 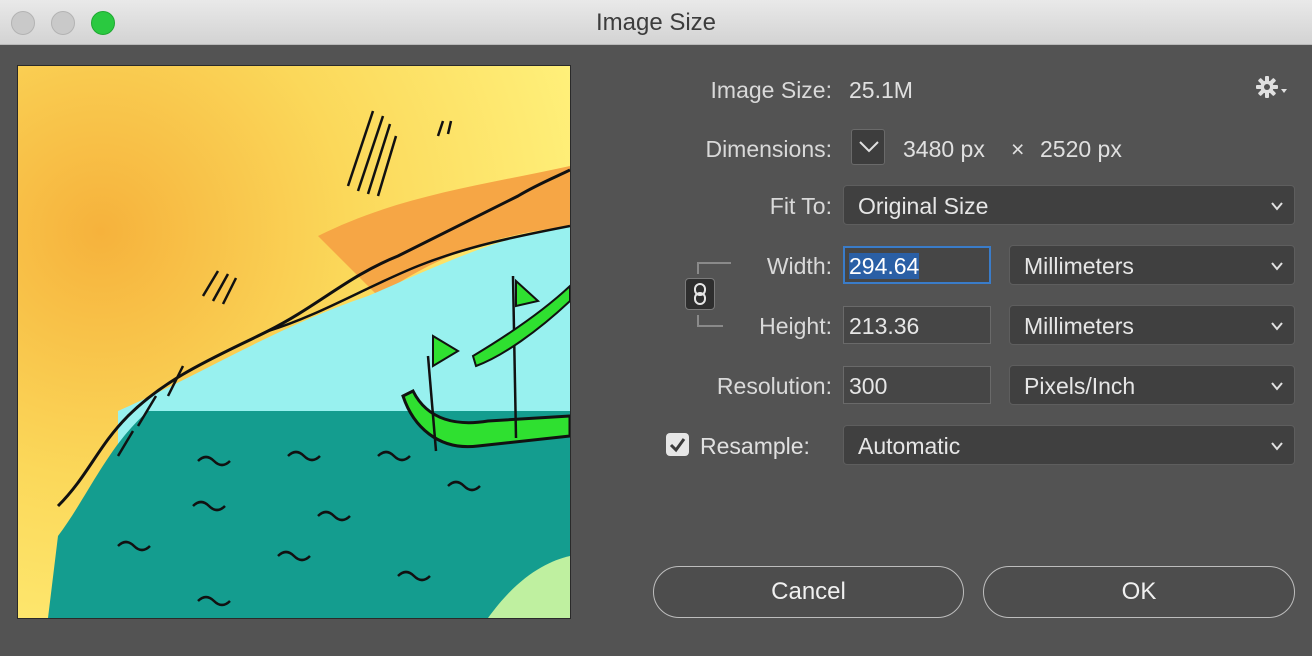 I want to click on resample-checkbox, so click(x=677, y=444).